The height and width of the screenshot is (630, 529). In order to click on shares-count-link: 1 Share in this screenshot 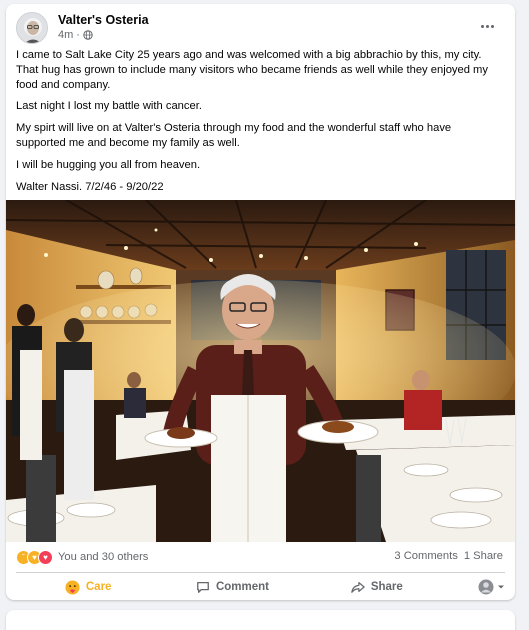, I will do `click(483, 556)`.